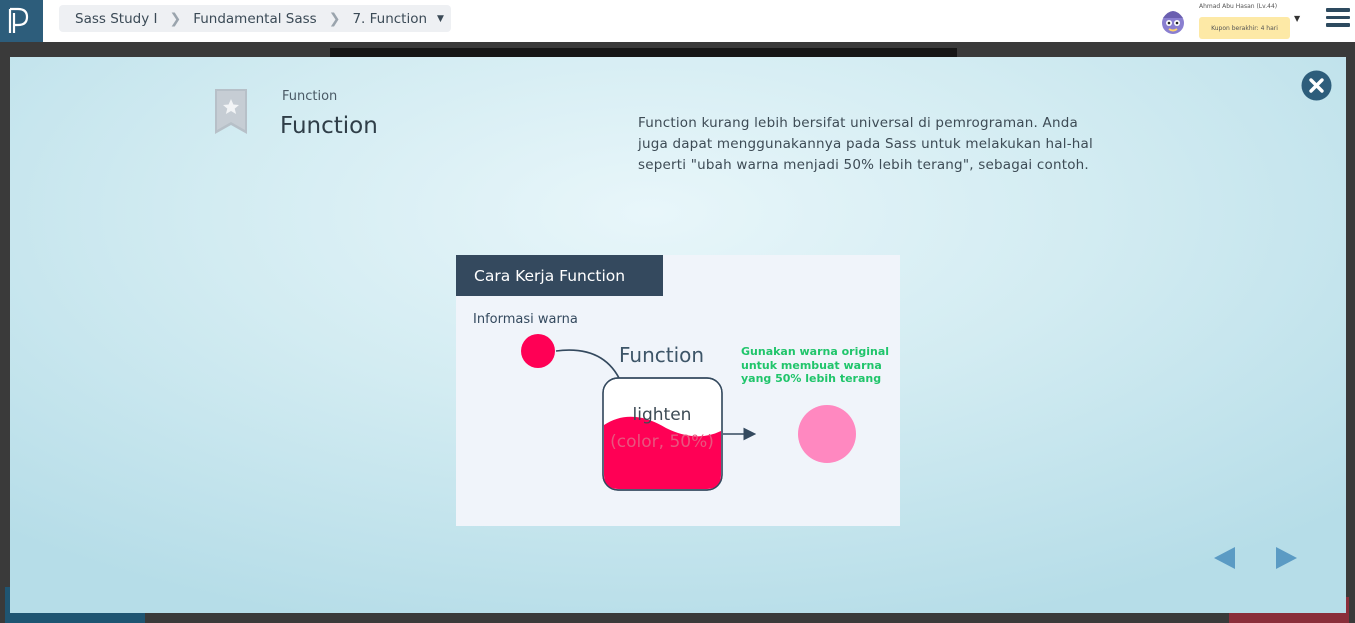 Image resolution: width=1355 pixels, height=623 pixels. Describe the element at coordinates (389, 19) in the screenshot. I see `breadcrumb-lesson: 7. Function` at that location.